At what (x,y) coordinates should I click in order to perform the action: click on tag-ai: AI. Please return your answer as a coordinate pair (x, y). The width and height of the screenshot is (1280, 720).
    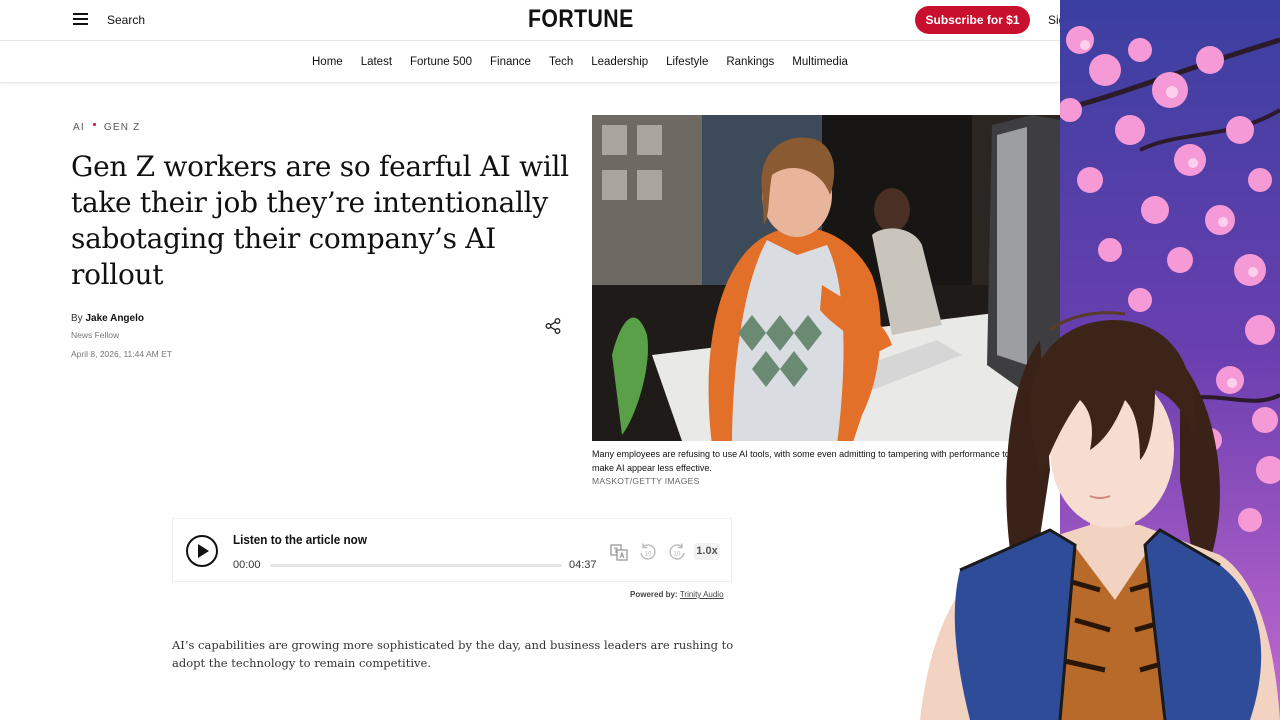
    Looking at the image, I should click on (79, 127).